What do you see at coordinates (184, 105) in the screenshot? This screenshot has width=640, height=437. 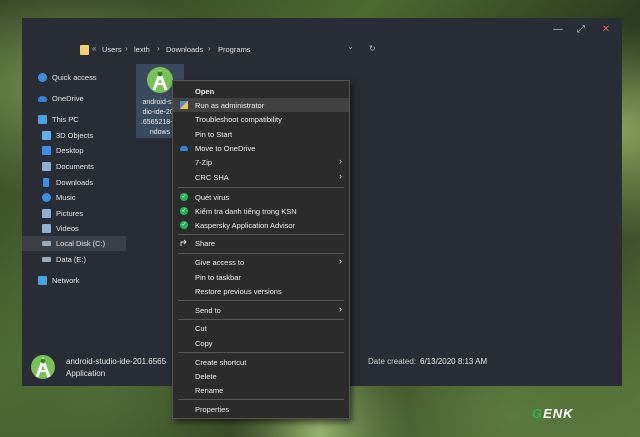 I see `shield-icon` at bounding box center [184, 105].